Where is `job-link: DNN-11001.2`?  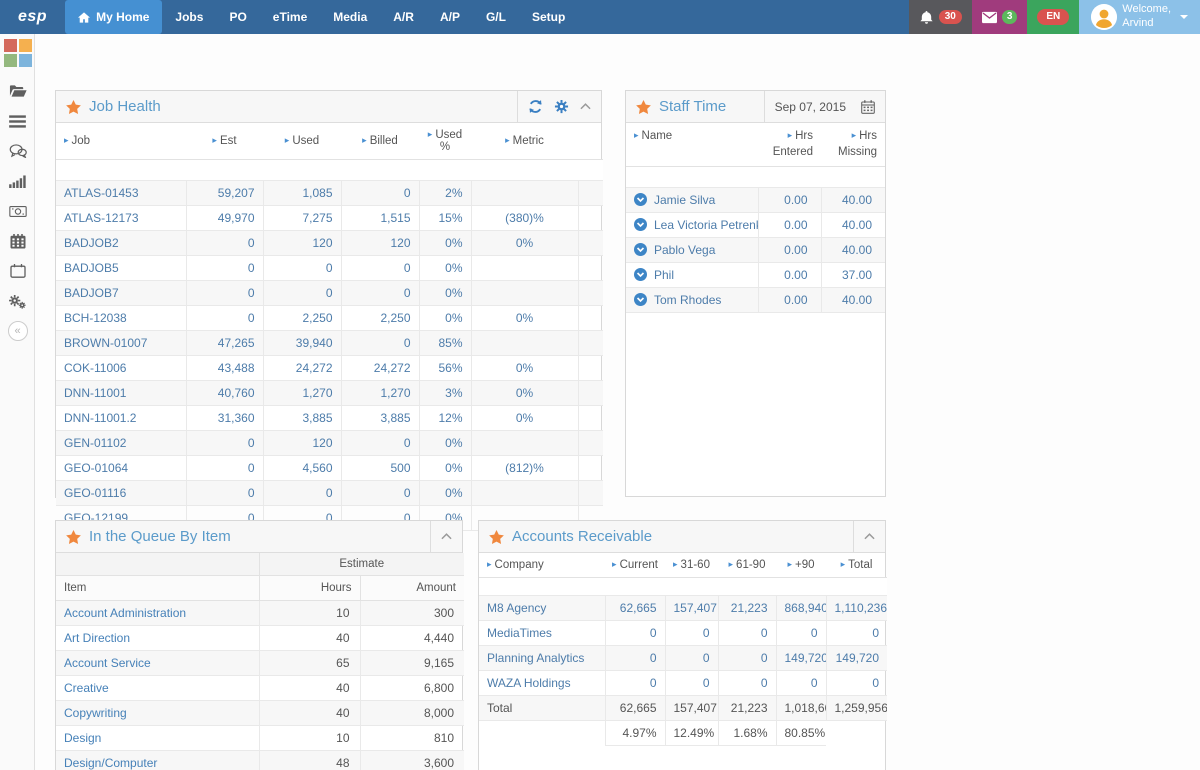 job-link: DNN-11001.2 is located at coordinates (121, 418).